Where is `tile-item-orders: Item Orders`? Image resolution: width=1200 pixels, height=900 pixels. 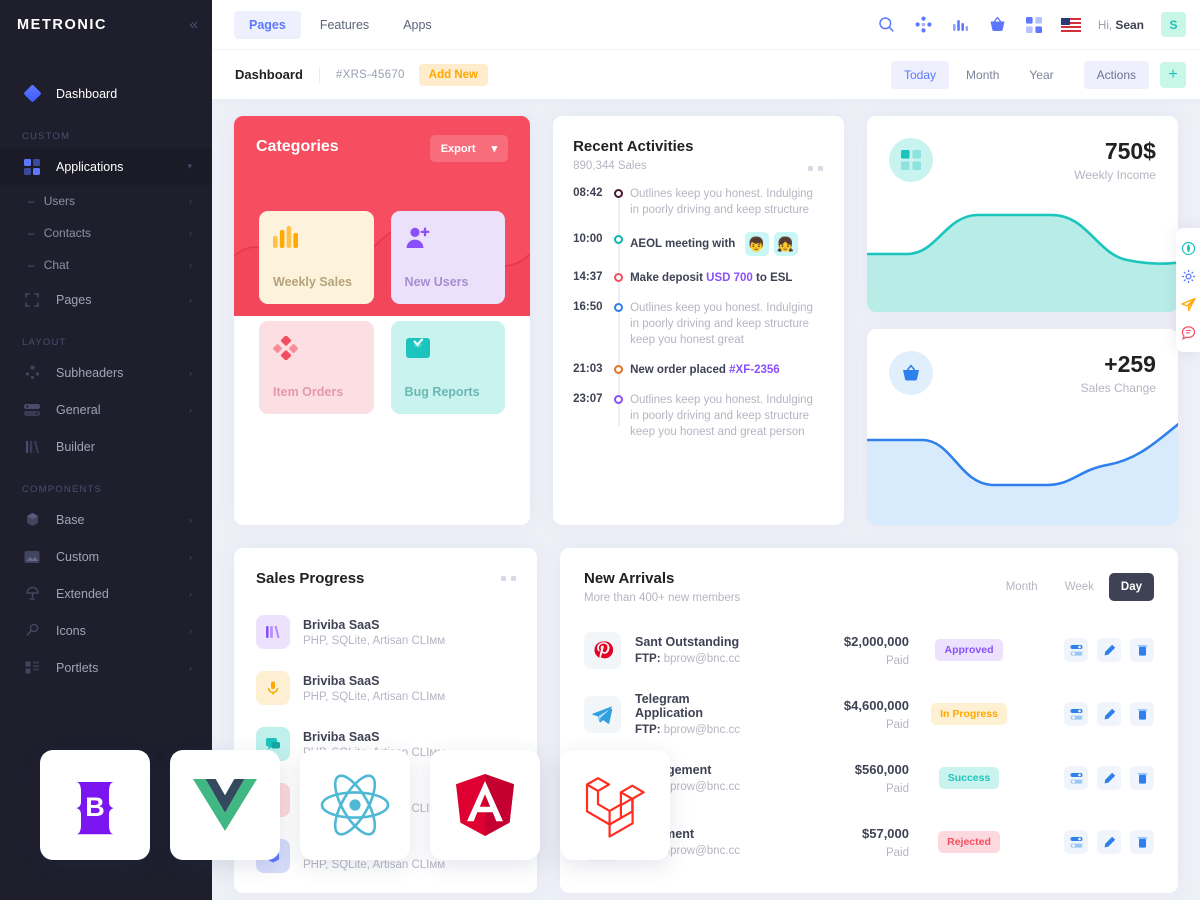 tile-item-orders: Item Orders is located at coordinates (316, 367).